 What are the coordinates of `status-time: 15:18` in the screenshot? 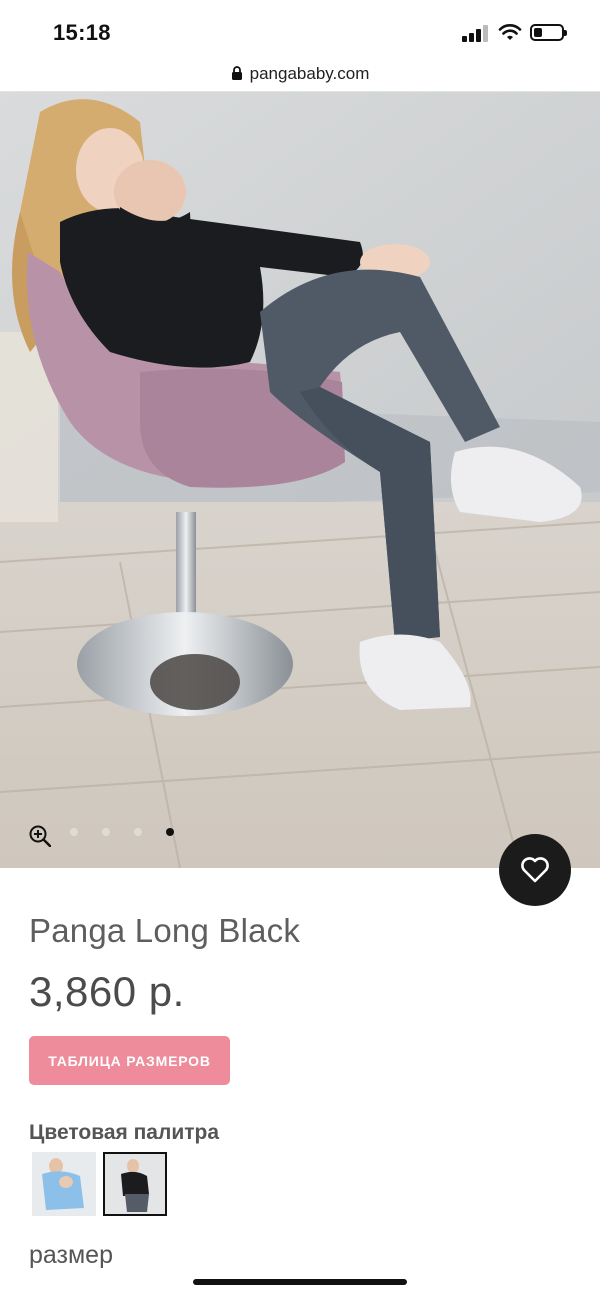 It's located at (82, 32).